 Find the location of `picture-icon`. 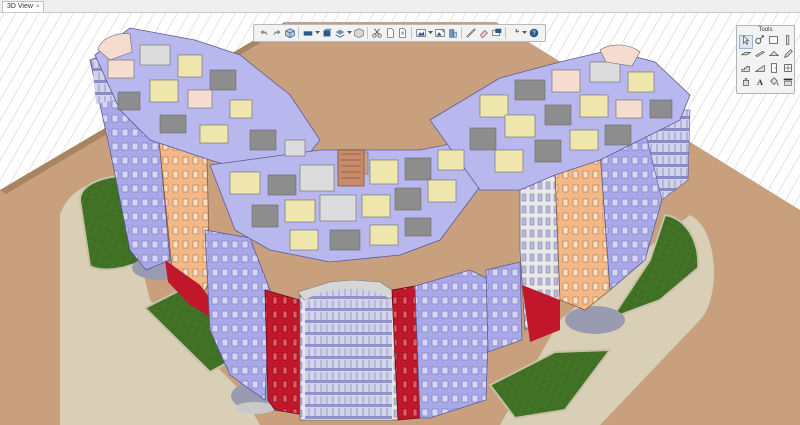

picture-icon is located at coordinates (421, 33).